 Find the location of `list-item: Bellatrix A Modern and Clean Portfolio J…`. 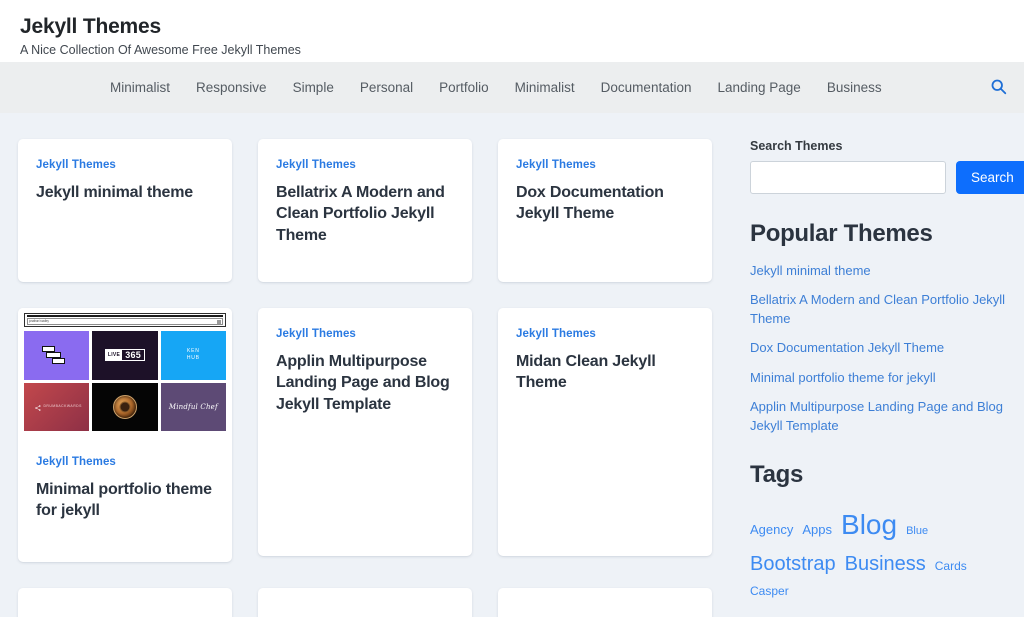

list-item: Bellatrix A Modern and Clean Portfolio J… is located at coordinates (880, 309).